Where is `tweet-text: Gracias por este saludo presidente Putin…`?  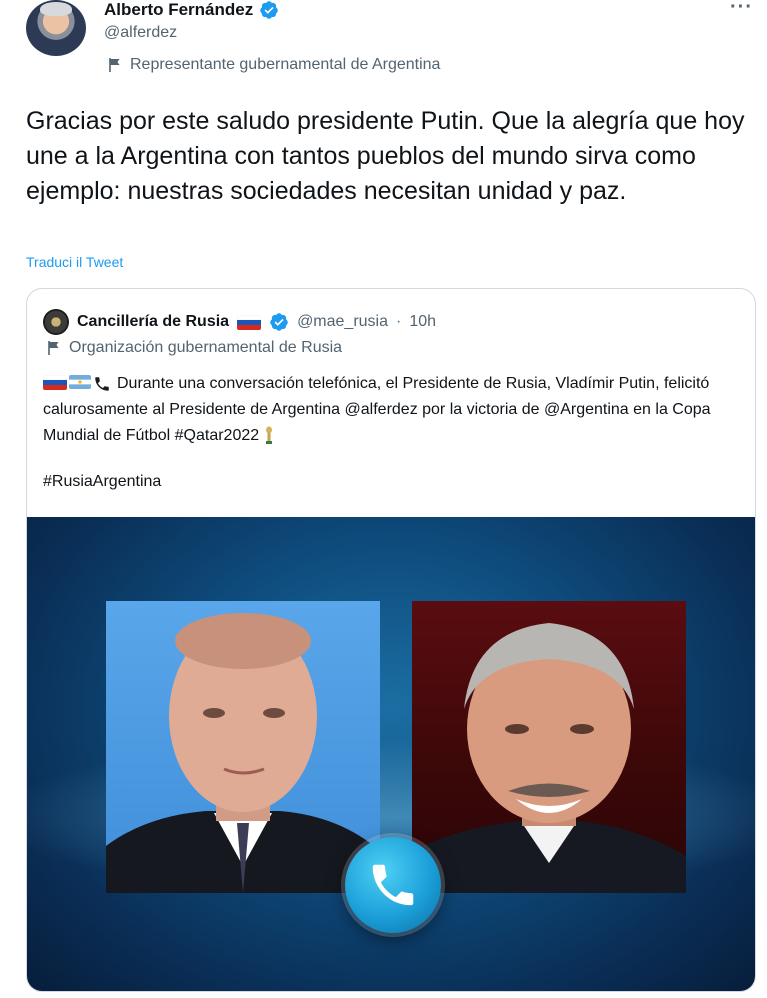
tweet-text: Gracias por este saludo presidente Putin… is located at coordinates (385, 156).